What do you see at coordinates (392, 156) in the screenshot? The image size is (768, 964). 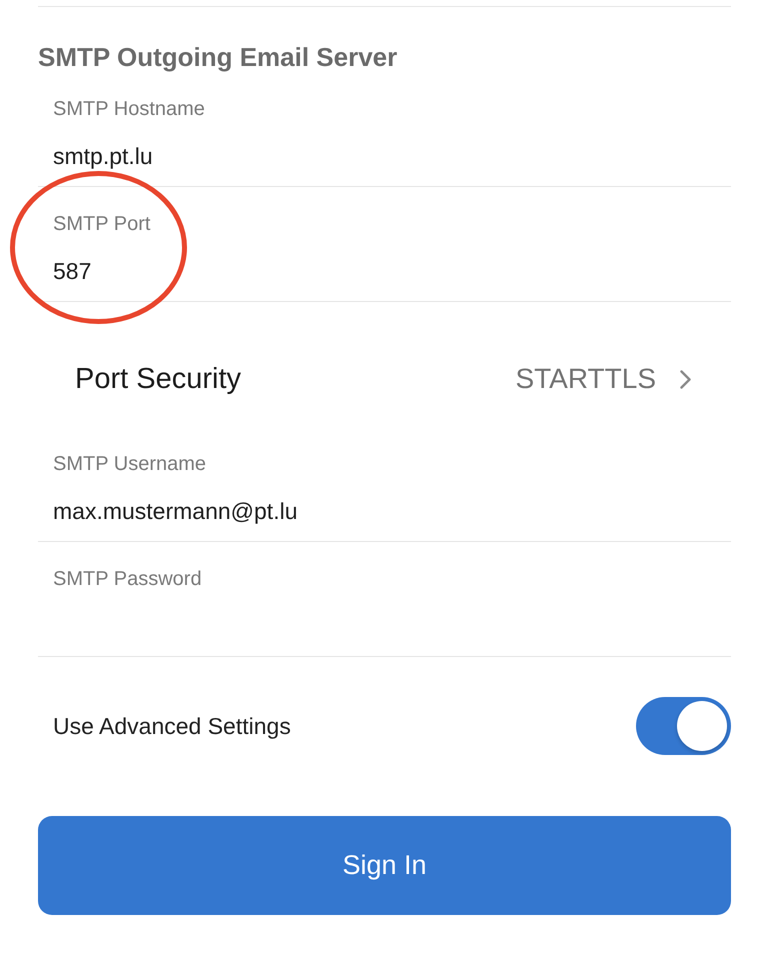 I see `text-field: smtp.pt.lu` at bounding box center [392, 156].